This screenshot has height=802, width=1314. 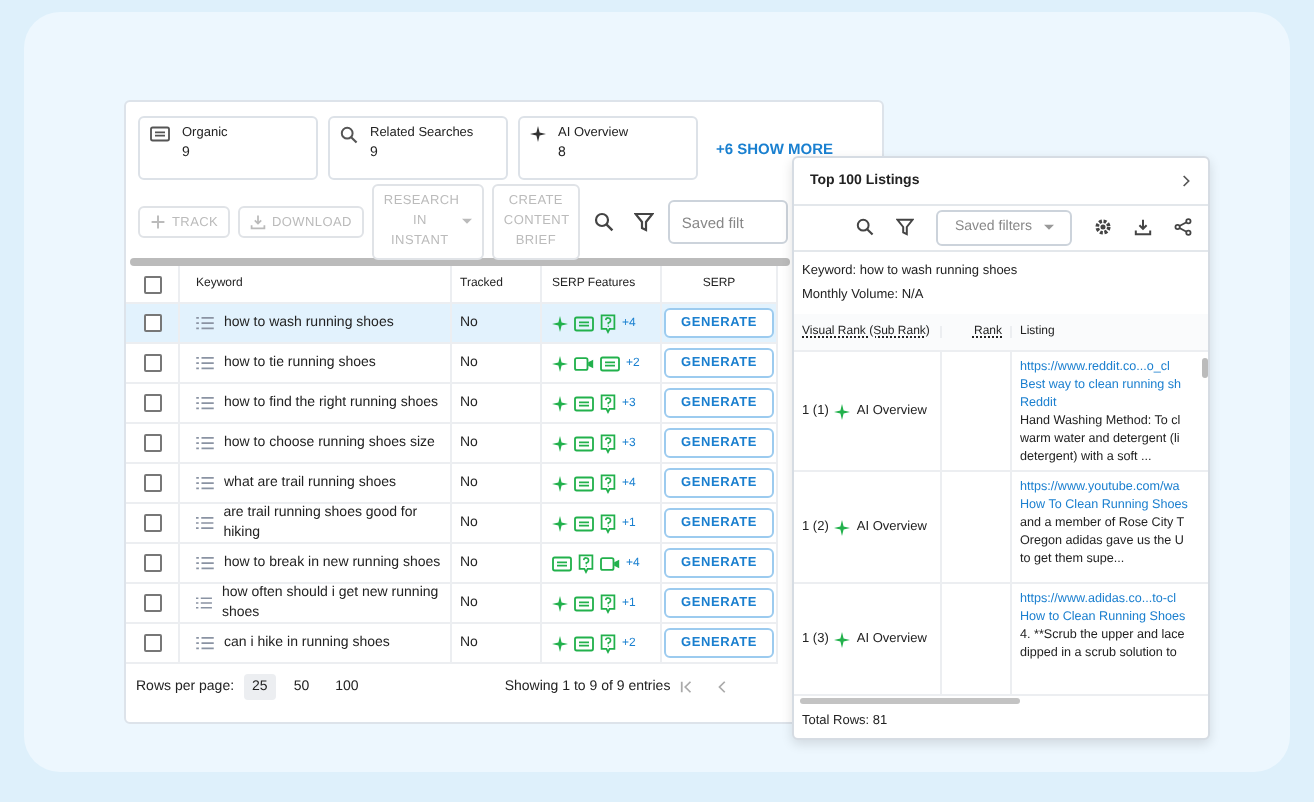 I want to click on plus-icon, so click(x=158, y=222).